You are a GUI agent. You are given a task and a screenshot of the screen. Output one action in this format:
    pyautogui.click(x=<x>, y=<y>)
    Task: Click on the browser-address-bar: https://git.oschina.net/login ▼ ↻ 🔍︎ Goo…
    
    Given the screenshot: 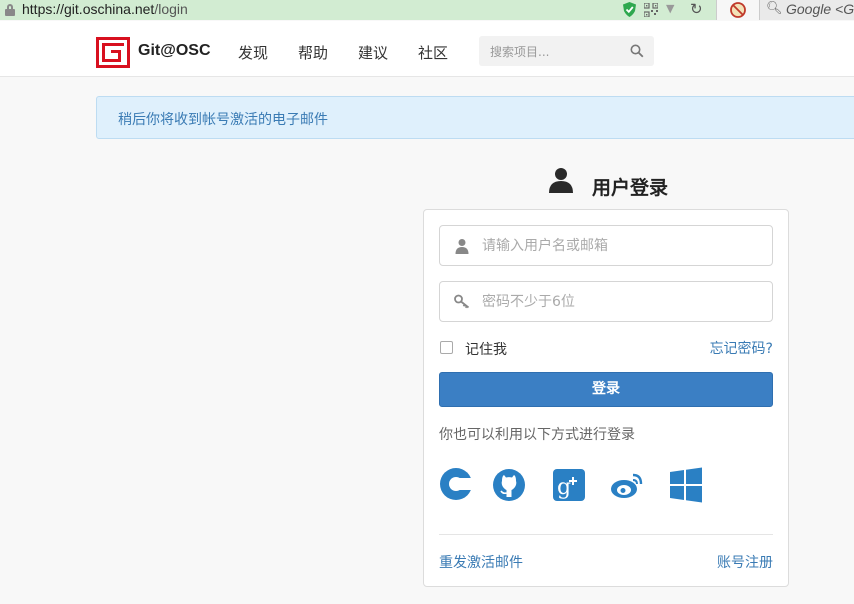 What is the action you would take?
    pyautogui.click(x=427, y=10)
    